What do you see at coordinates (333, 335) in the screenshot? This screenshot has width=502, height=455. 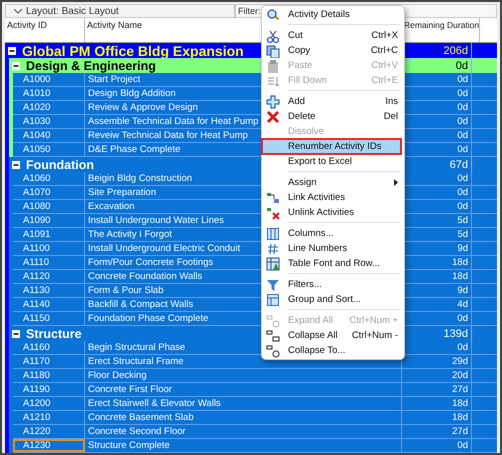 I see `menu-item: Collapse All Ctrl+Num -` at bounding box center [333, 335].